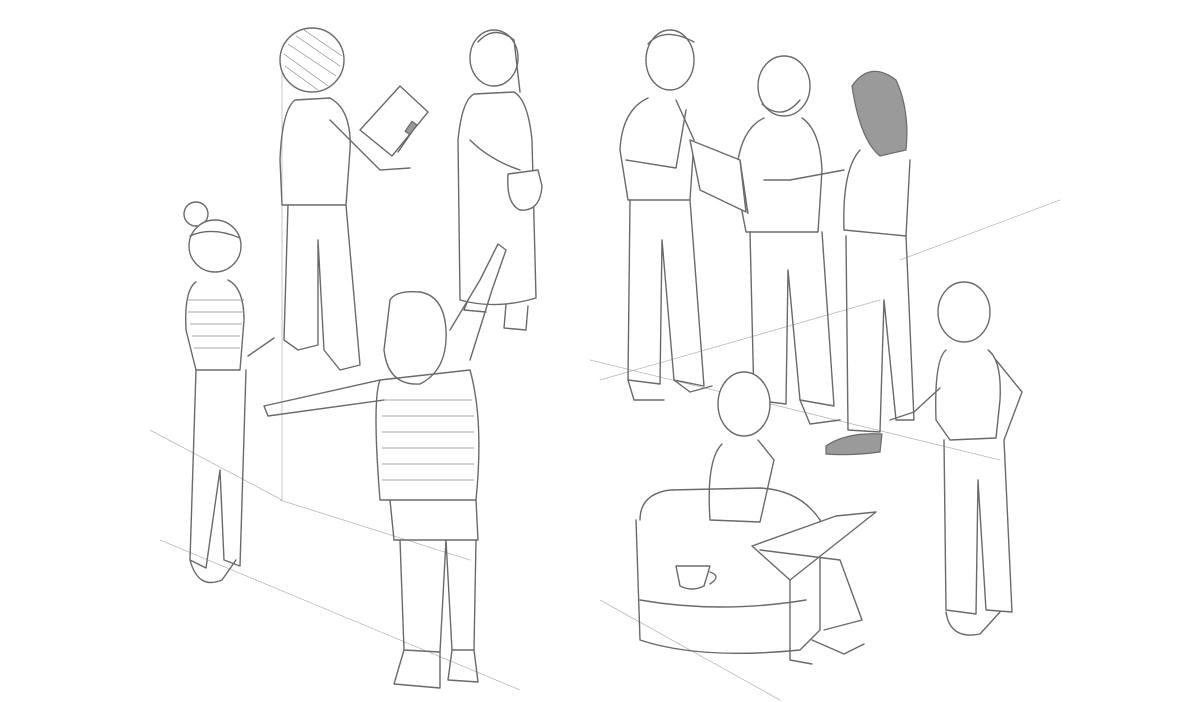  What do you see at coordinates (229, 392) in the screenshot?
I see `figure-woman-thinking-with-pencil` at bounding box center [229, 392].